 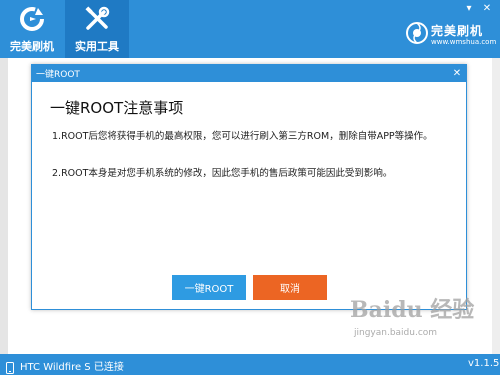 What do you see at coordinates (117, 108) in the screenshot?
I see `dialog-heading: 一键ROOT注意事项` at bounding box center [117, 108].